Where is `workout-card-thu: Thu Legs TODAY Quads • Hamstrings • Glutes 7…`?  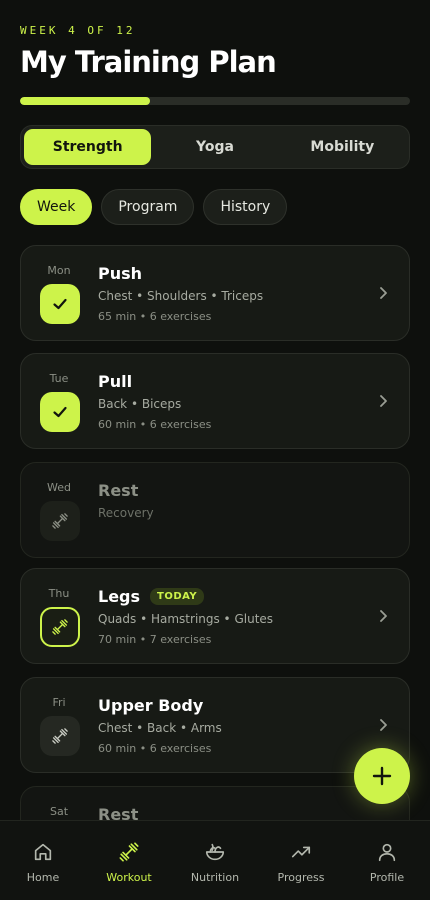
workout-card-thu: Thu Legs TODAY Quads • Hamstrings • Glutes 7… is located at coordinates (215, 616).